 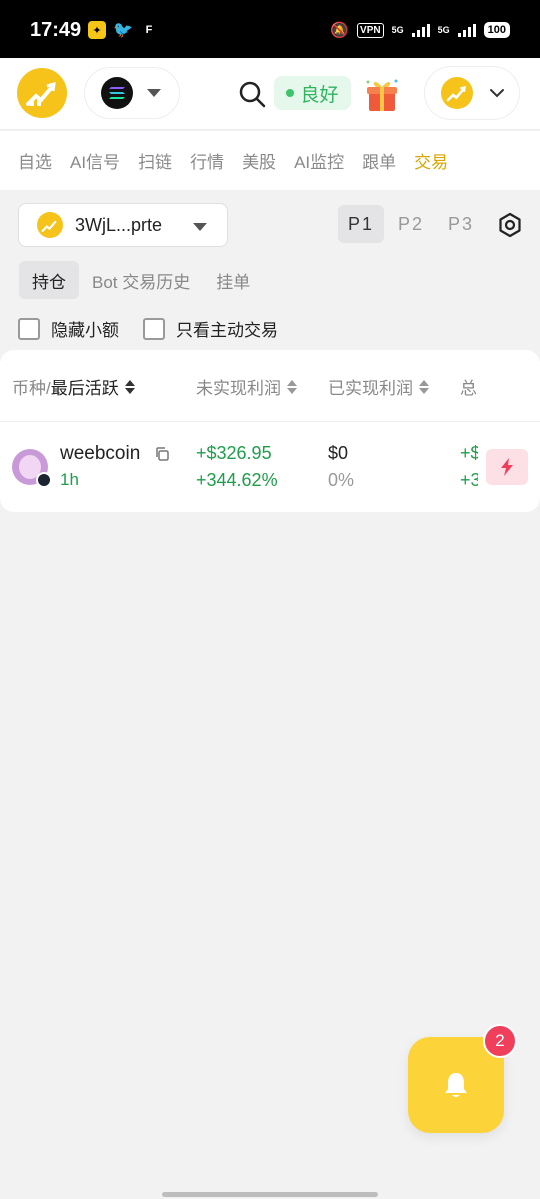 I want to click on preset-tab-p2: P2, so click(x=411, y=224).